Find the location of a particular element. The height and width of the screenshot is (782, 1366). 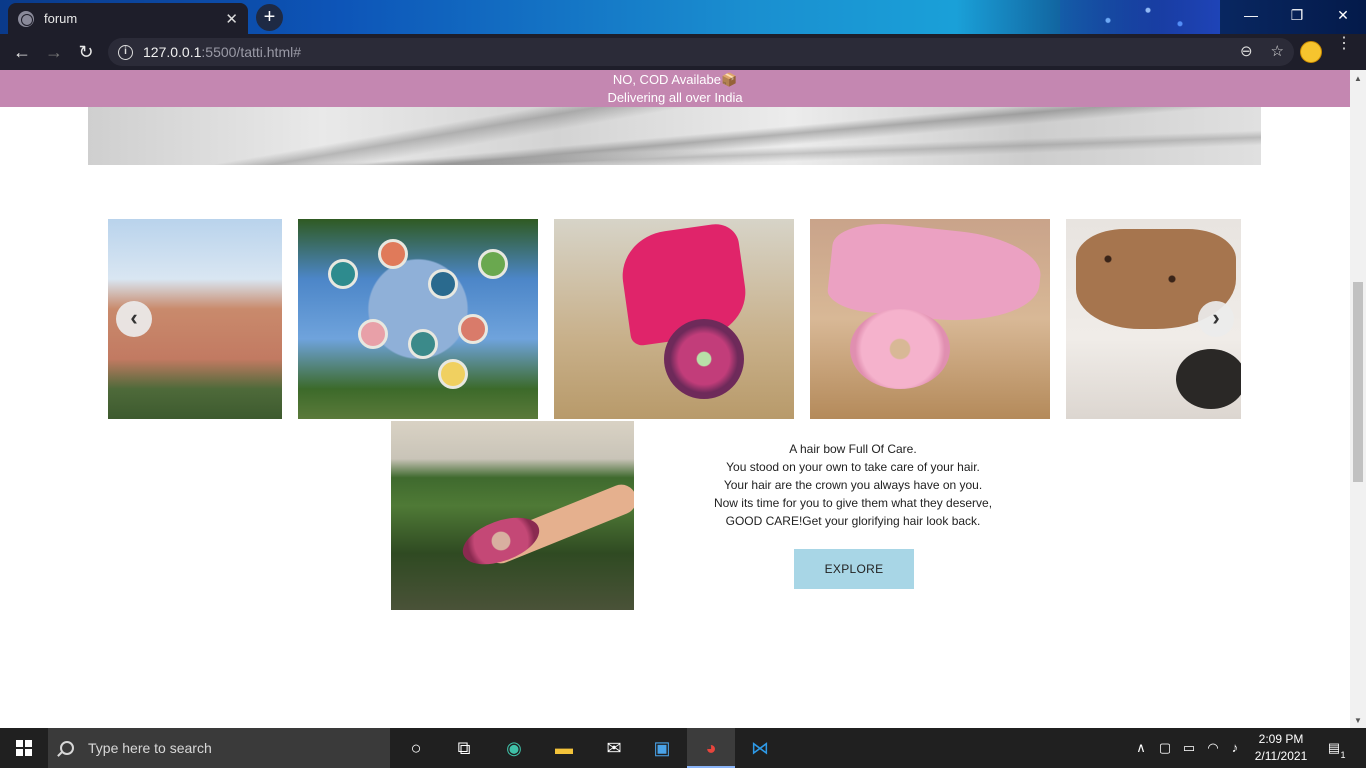

meet-now-icon: ▢ is located at coordinates (1165, 748).